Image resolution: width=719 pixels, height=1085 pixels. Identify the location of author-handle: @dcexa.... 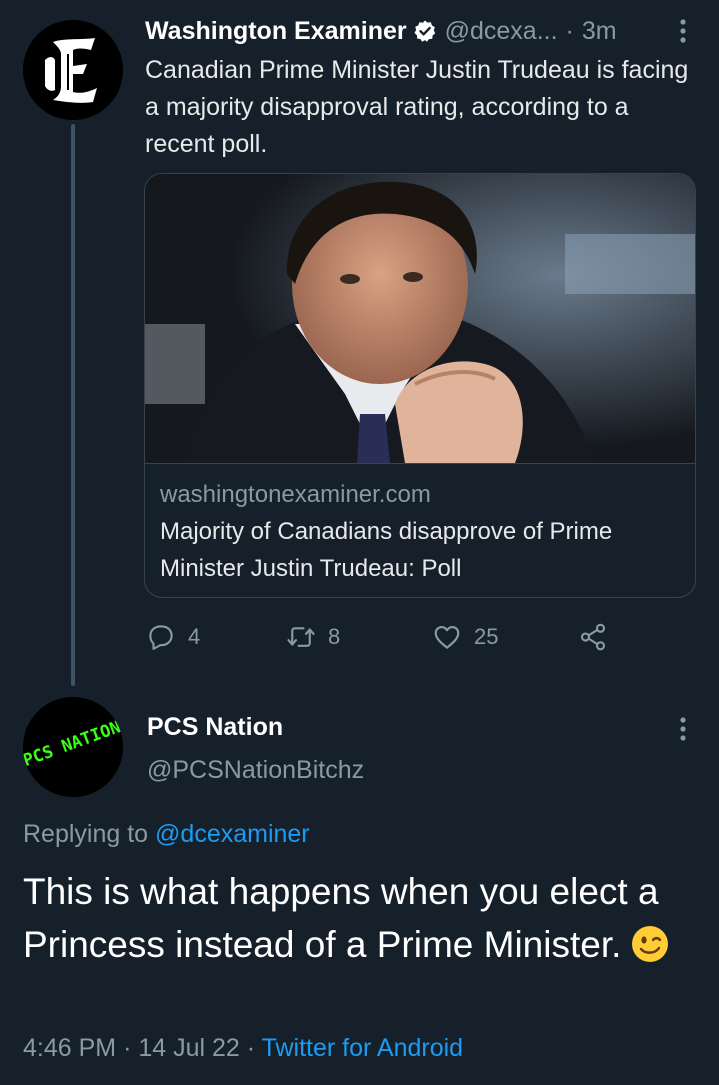
(501, 31).